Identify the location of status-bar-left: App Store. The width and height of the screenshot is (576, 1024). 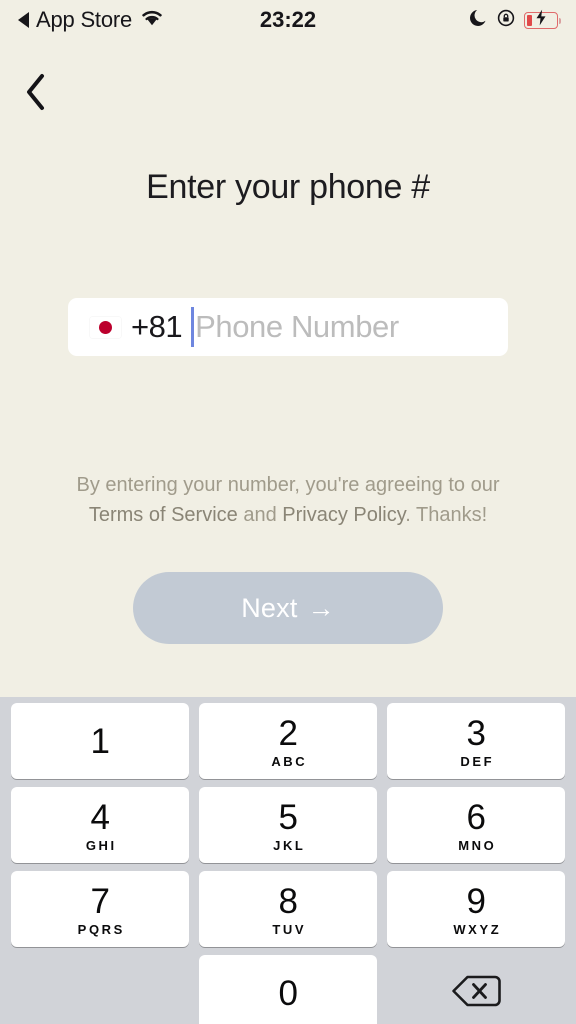
(91, 20).